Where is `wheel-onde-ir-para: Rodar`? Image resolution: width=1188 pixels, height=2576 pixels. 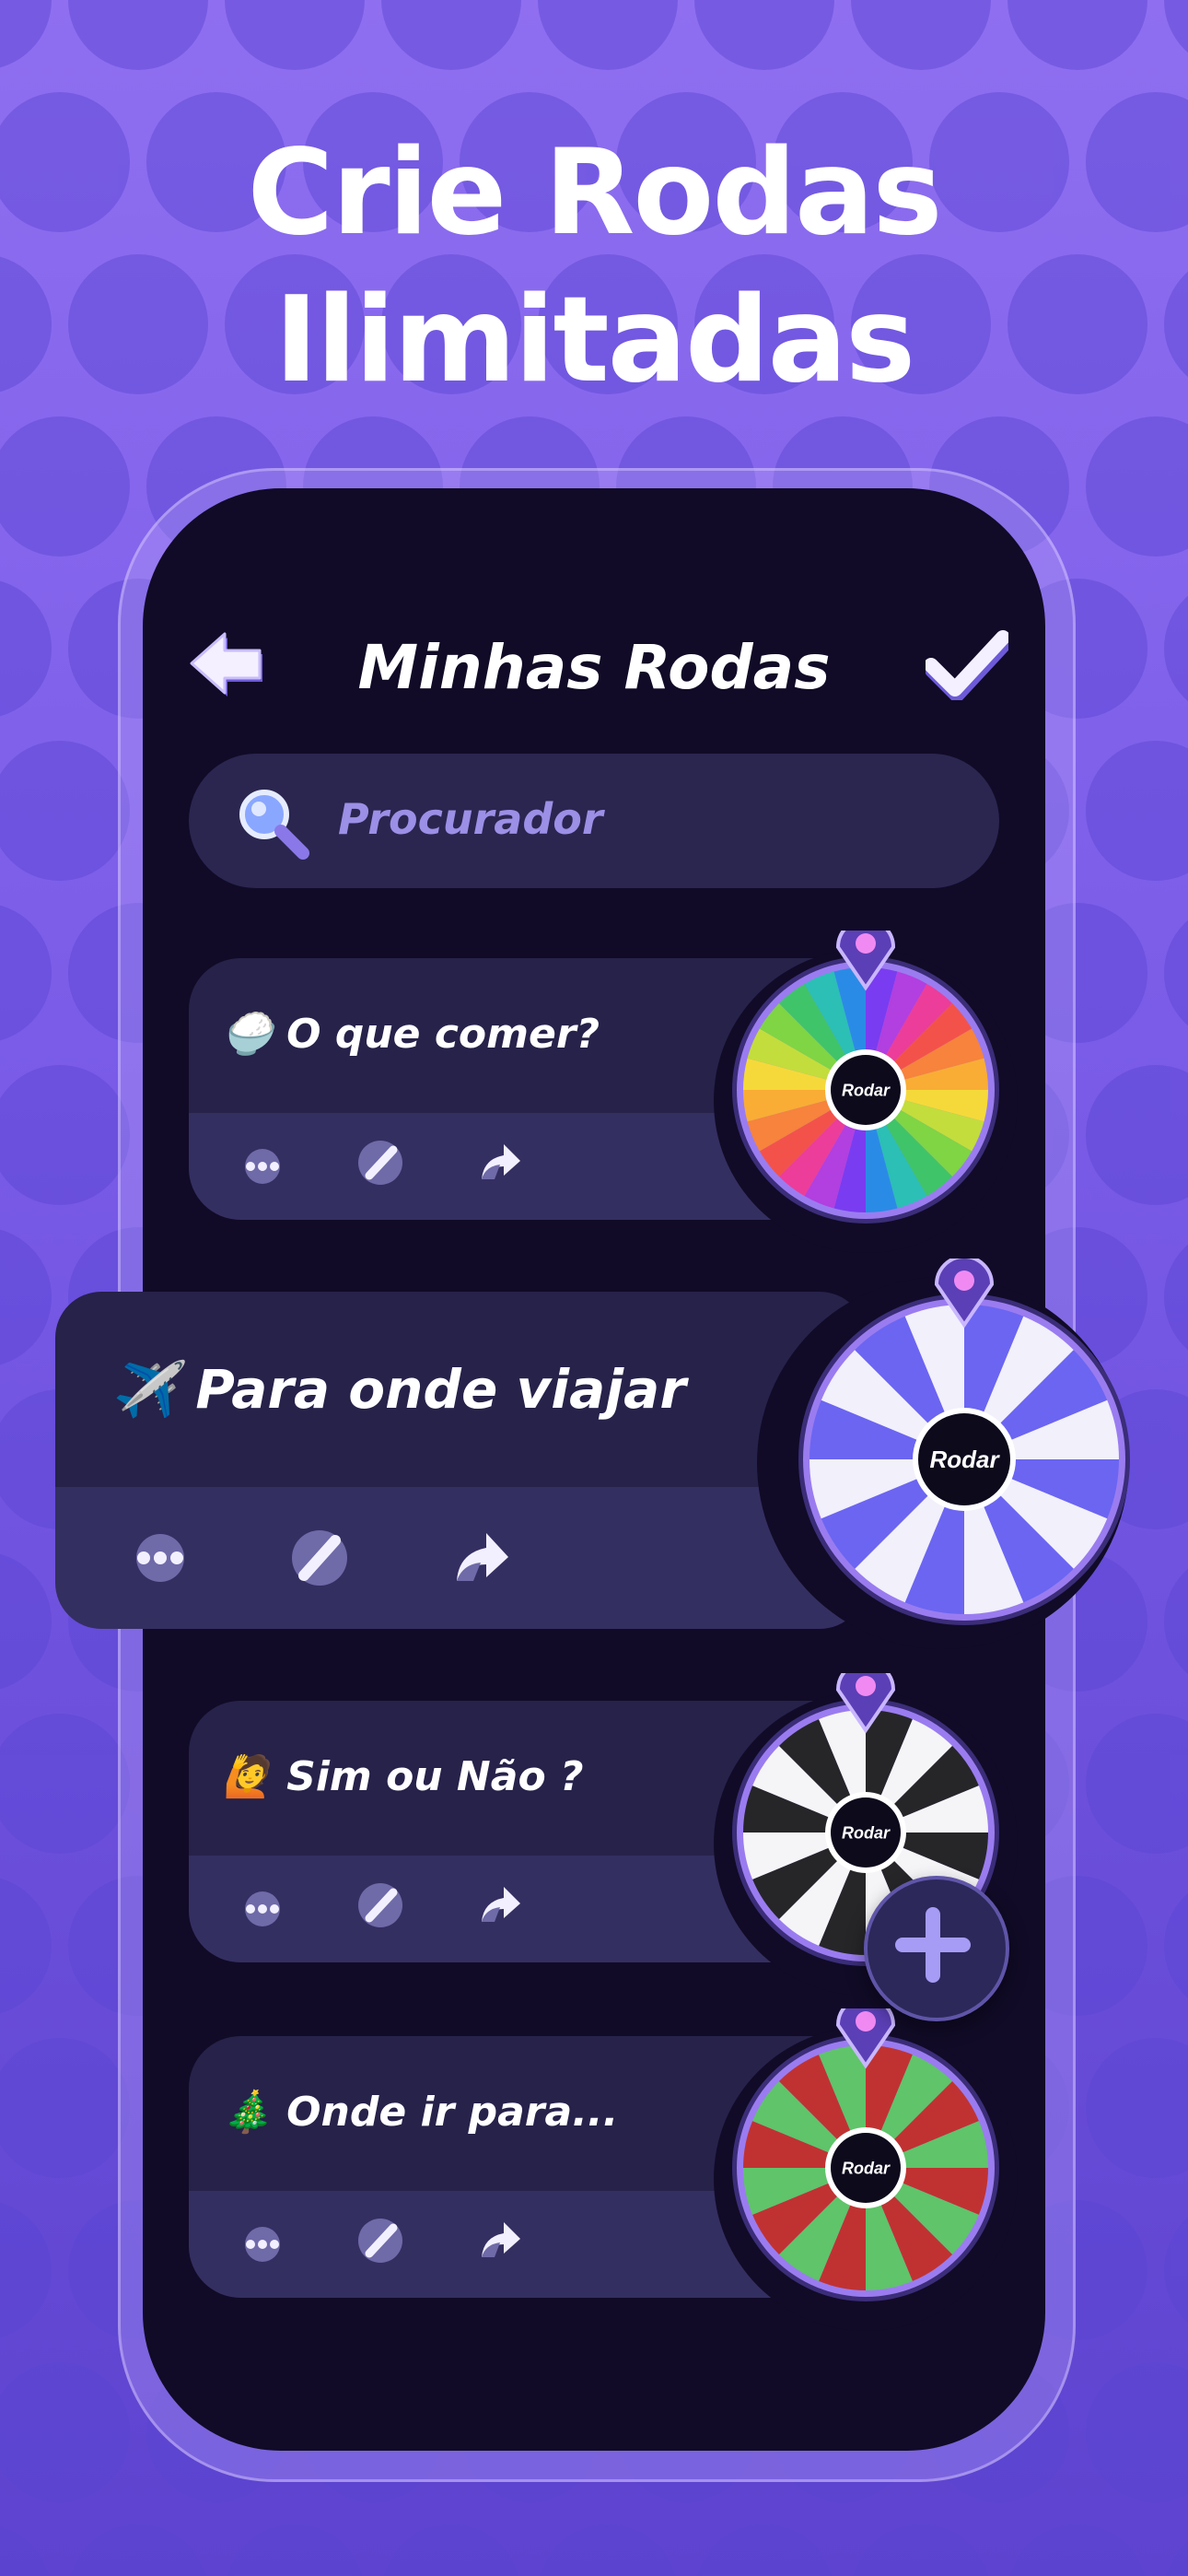
wheel-onde-ir-para: Rodar is located at coordinates (865, 2155).